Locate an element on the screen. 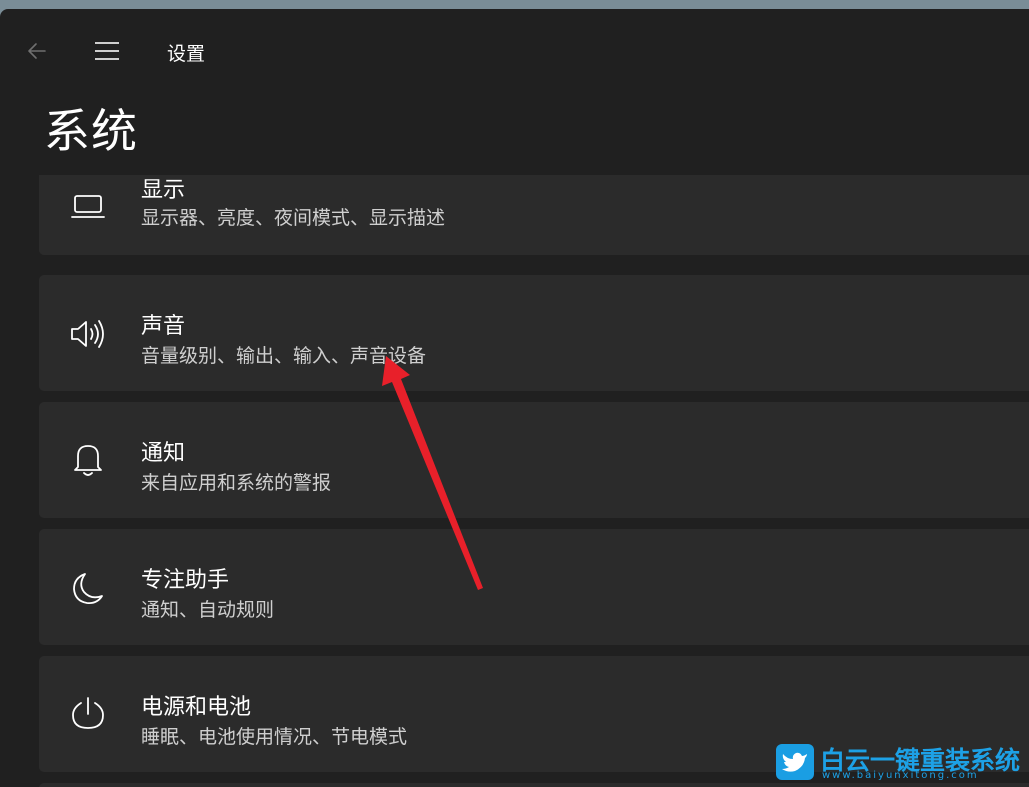 Image resolution: width=1029 pixels, height=787 pixels. app-title: 设置 is located at coordinates (186, 54).